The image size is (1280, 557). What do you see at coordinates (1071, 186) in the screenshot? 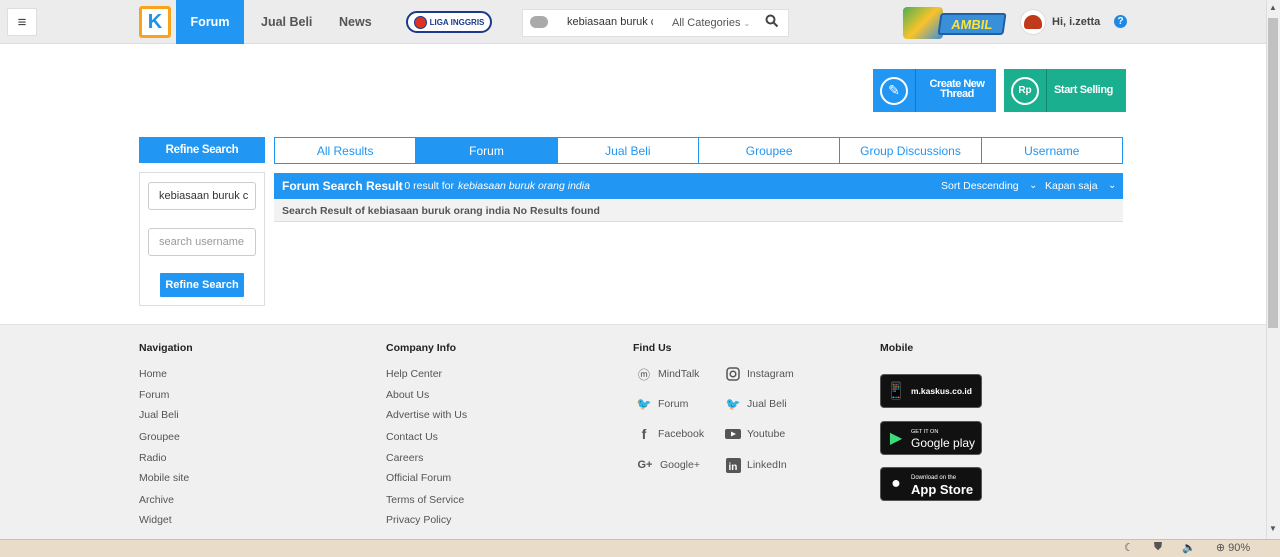
I see `time-filter-dropdown: Kapan saja` at bounding box center [1071, 186].